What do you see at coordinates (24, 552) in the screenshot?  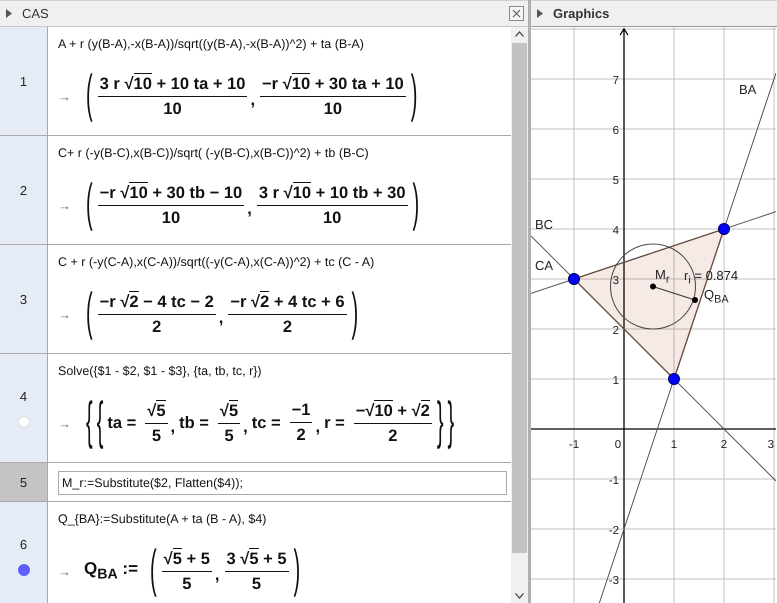 I see `row-number: 6` at bounding box center [24, 552].